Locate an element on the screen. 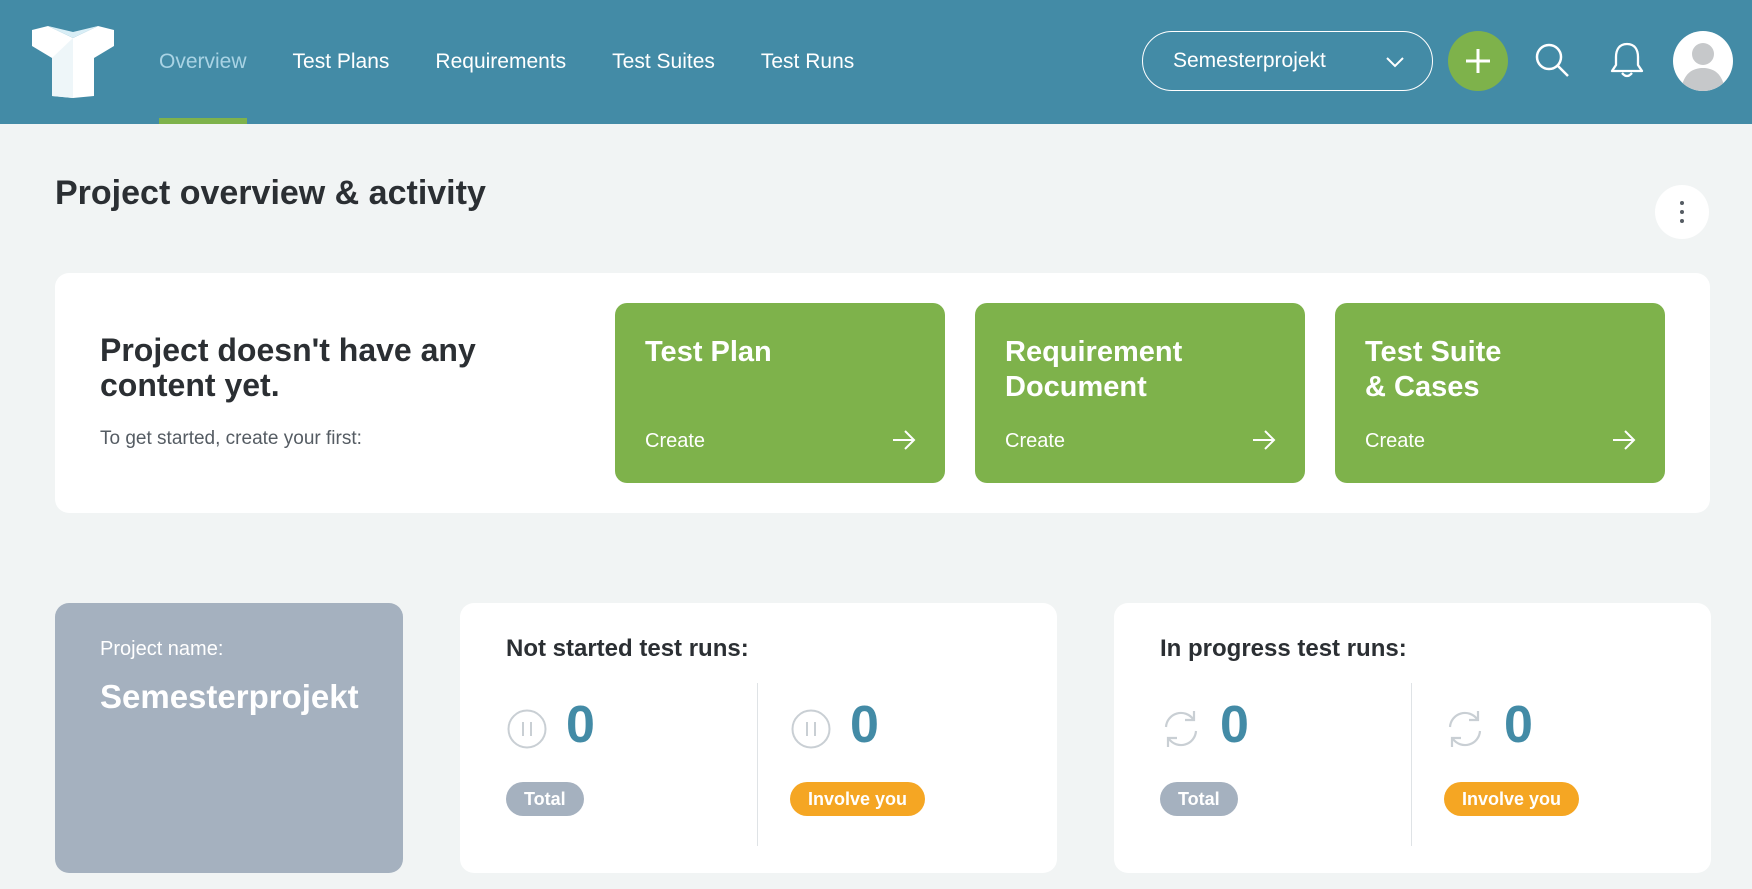 This screenshot has width=1752, height=889. nav-requirements: Requirements is located at coordinates (500, 62).